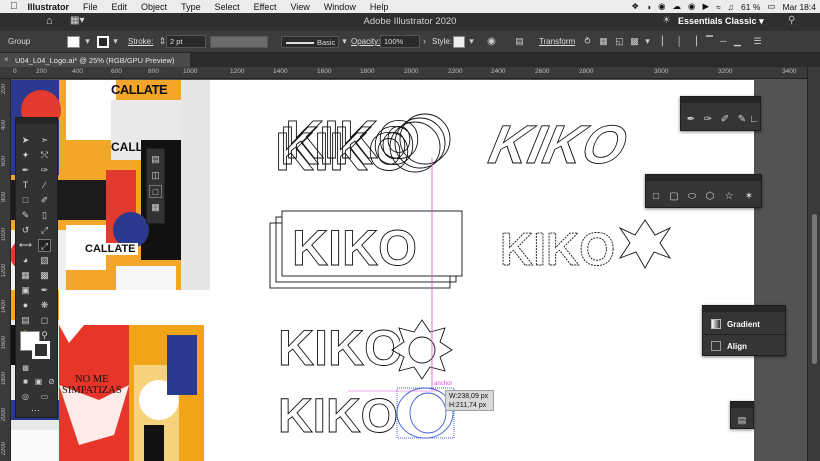  What do you see at coordinates (731, 7) in the screenshot?
I see `volume-icon: ♫` at bounding box center [731, 7].